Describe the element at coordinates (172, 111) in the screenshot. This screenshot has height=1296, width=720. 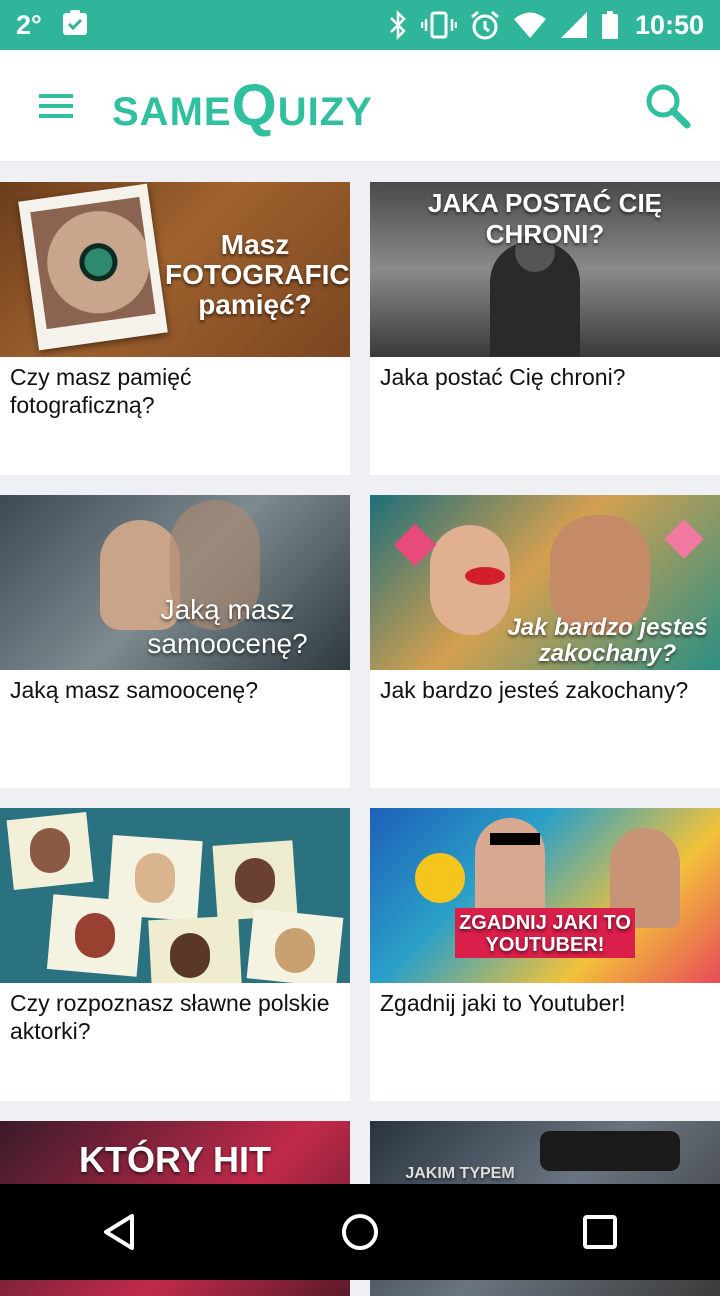
I see `logo-part-left: SAME` at that location.